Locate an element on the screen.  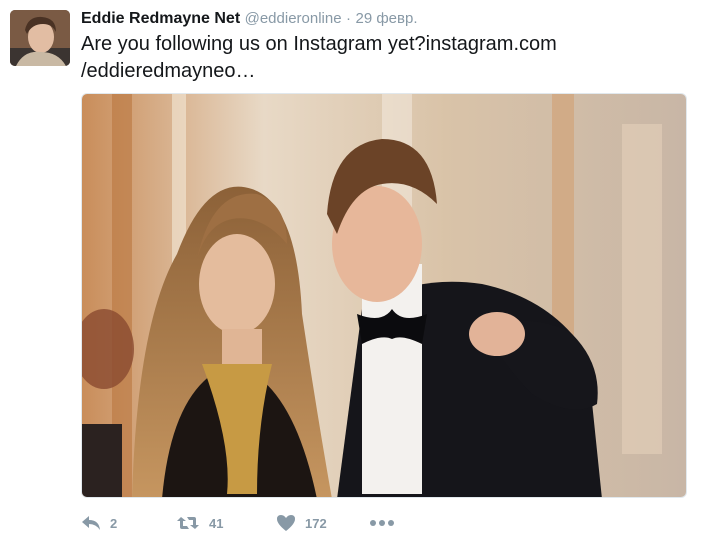
avatar is located at coordinates (40, 38).